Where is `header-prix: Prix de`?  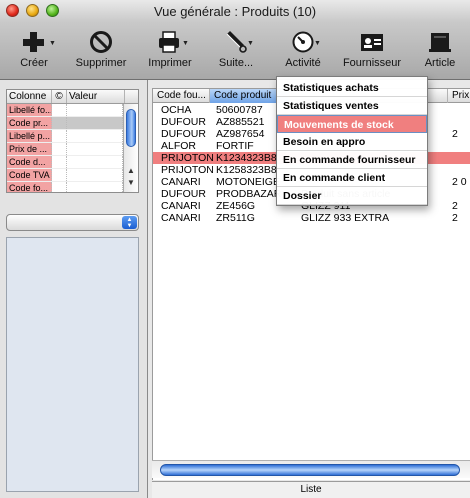 header-prix: Prix de is located at coordinates (459, 96).